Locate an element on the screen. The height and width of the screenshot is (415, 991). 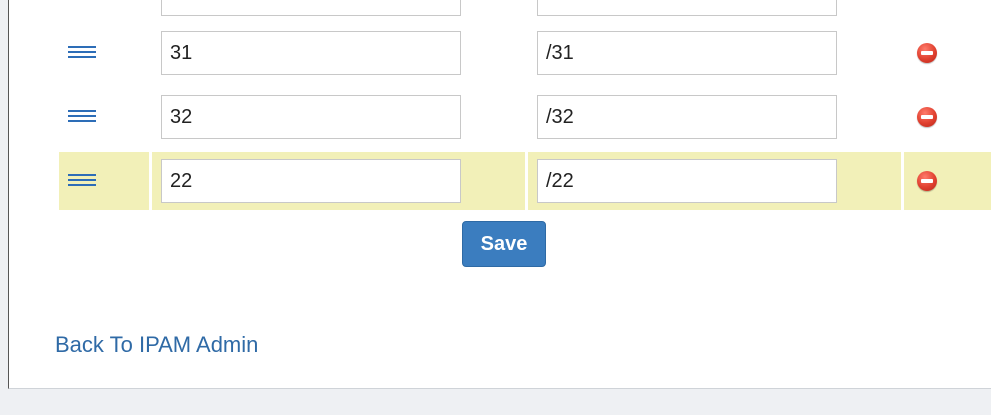
back-to-ipam-admin-link: Back To IPAM Admin is located at coordinates (156, 345).